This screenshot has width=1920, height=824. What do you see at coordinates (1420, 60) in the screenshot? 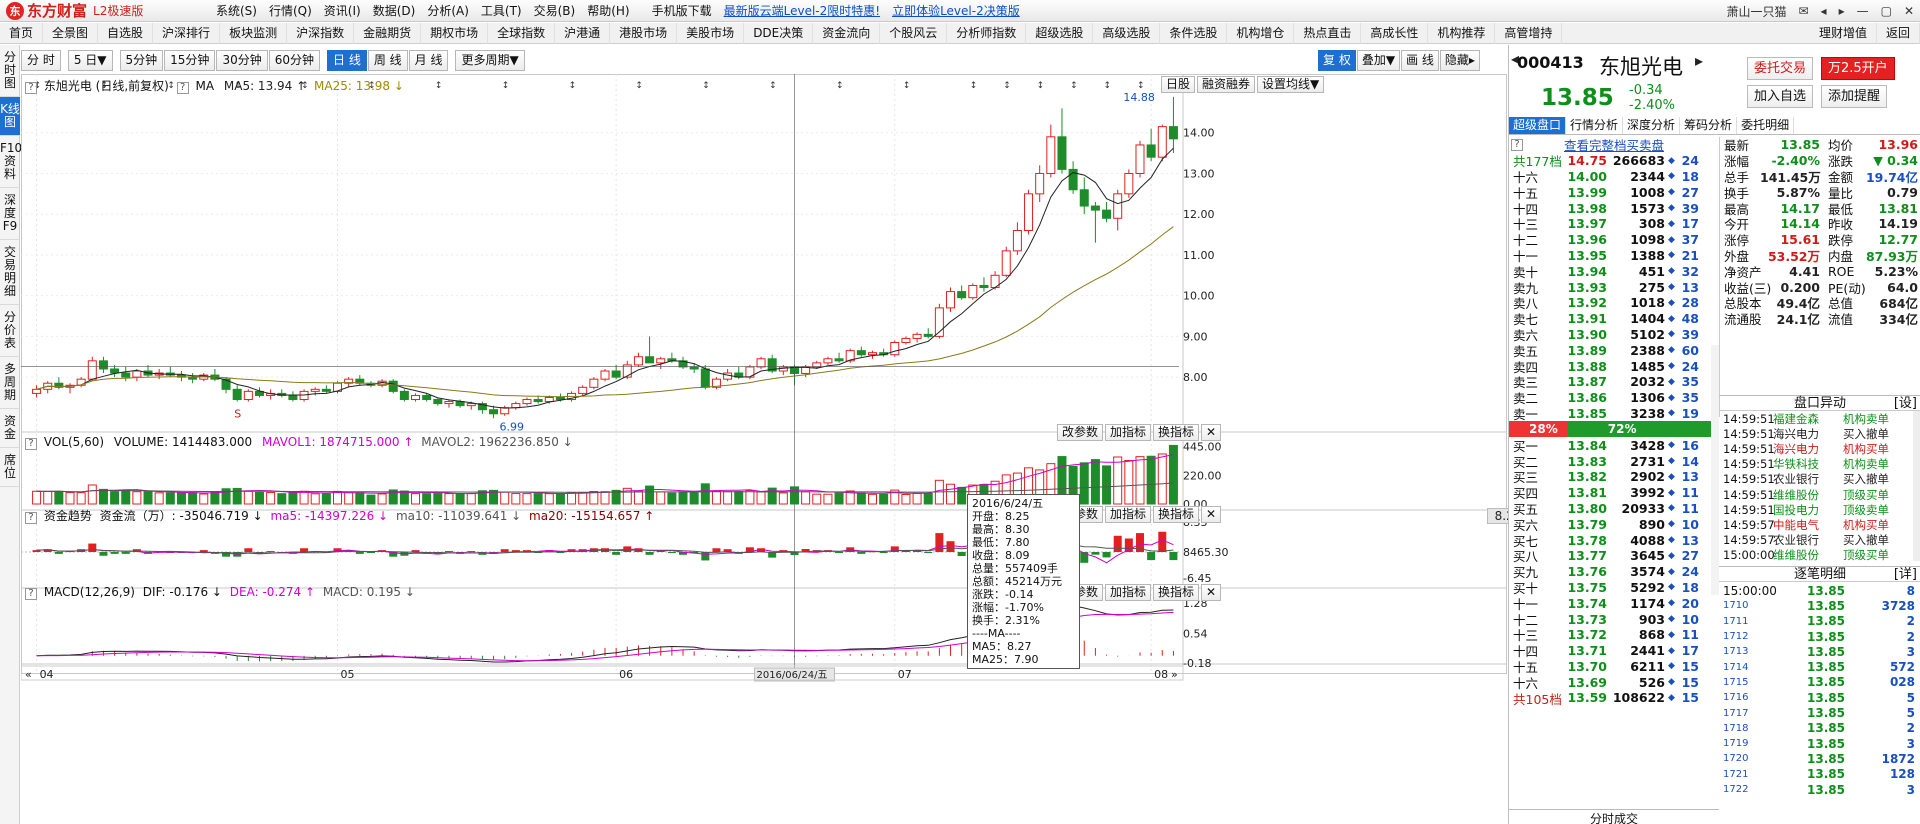
I see `chart-tool-button: 画 线` at bounding box center [1420, 60].